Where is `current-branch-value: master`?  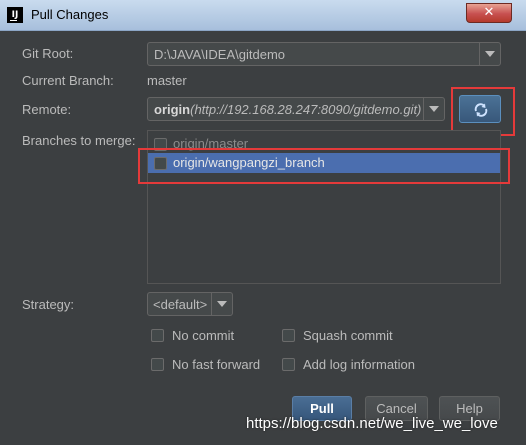
current-branch-value: master is located at coordinates (167, 80).